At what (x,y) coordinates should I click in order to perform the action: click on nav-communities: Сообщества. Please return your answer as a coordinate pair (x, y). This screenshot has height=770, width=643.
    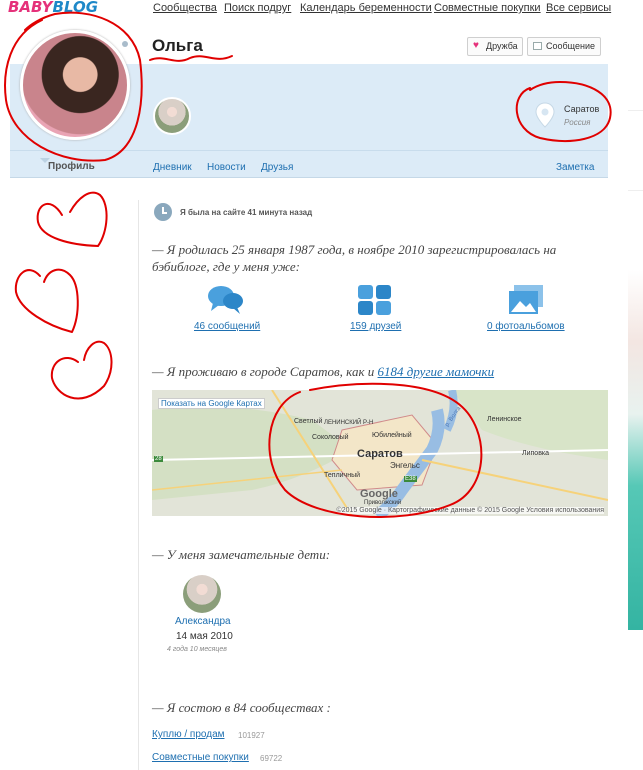
    Looking at the image, I should click on (185, 8).